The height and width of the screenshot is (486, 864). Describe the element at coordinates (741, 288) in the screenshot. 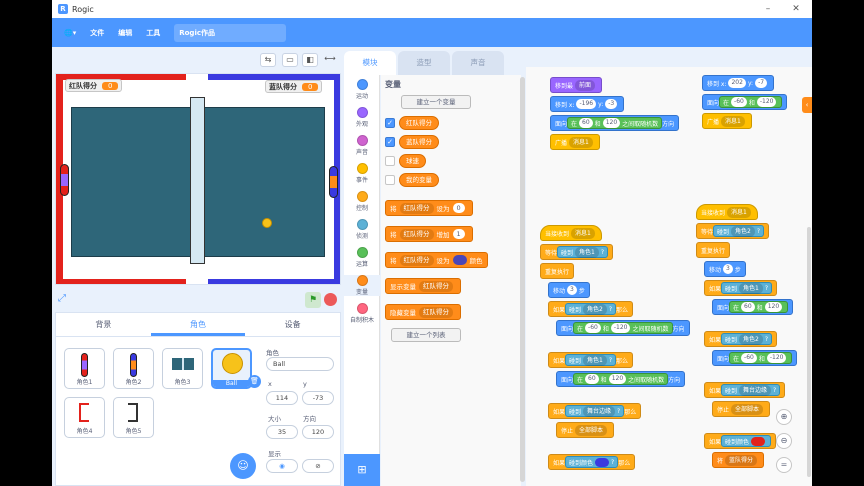

I see `block-if-touch-sprite1-2: 如果 碰到 角色1?` at that location.